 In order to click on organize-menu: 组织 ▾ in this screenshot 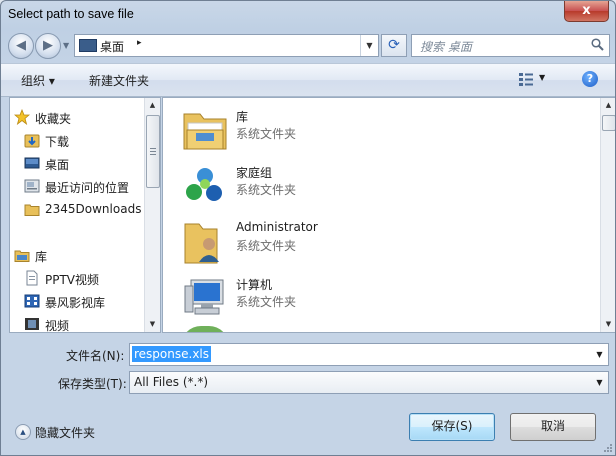, I will do `click(38, 80)`.